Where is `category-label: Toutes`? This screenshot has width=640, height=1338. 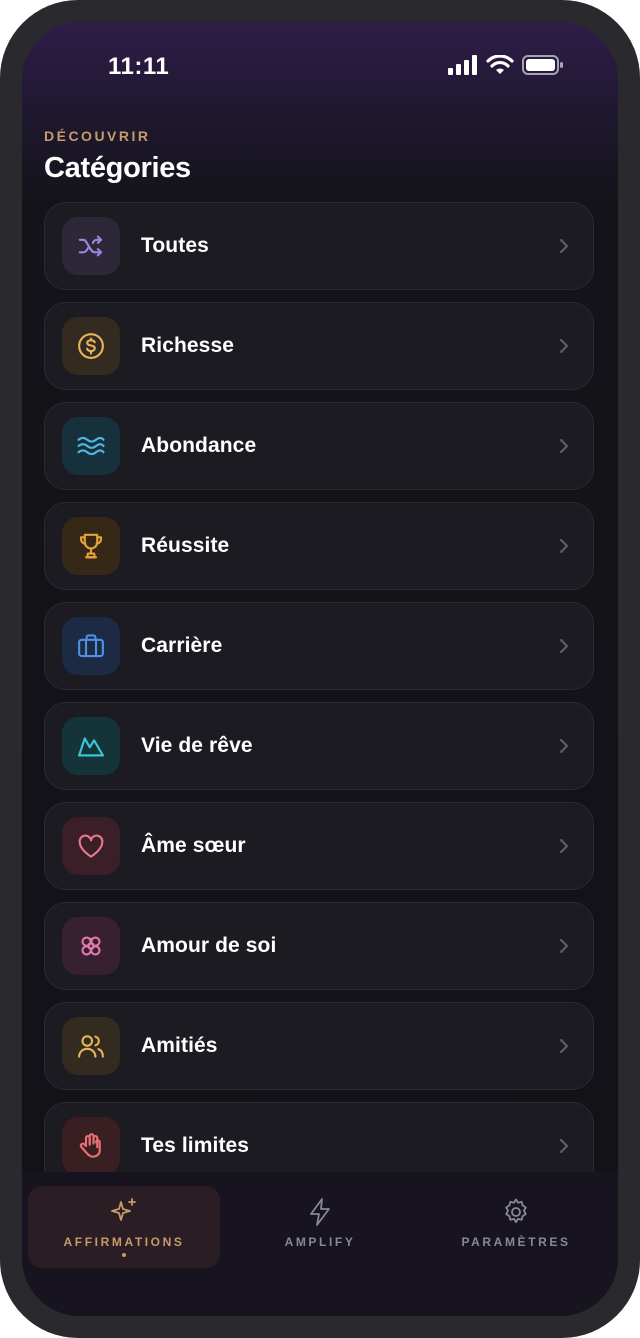 category-label: Toutes is located at coordinates (175, 245).